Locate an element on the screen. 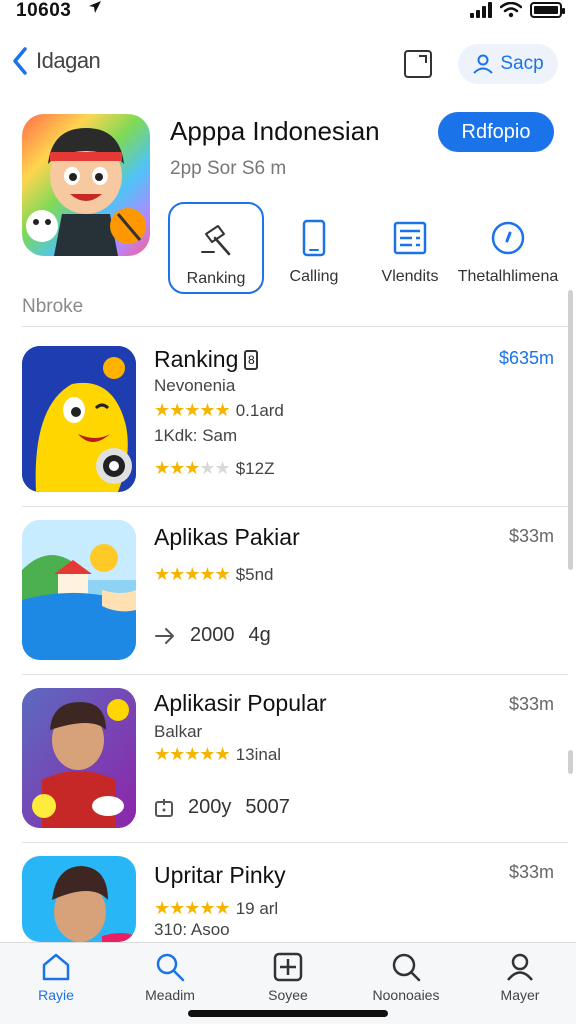 This screenshot has height=1024, width=576. action-ranking: Ranking is located at coordinates (216, 248).